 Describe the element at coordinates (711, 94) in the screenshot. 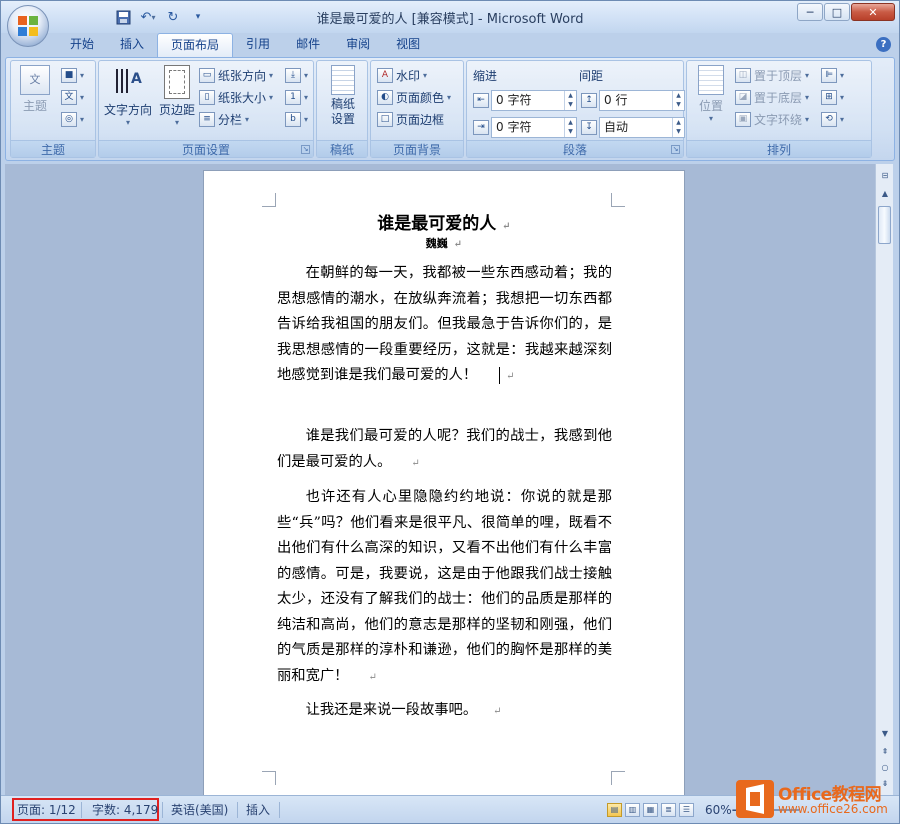

I see `position-button: 位置 ▾` at that location.